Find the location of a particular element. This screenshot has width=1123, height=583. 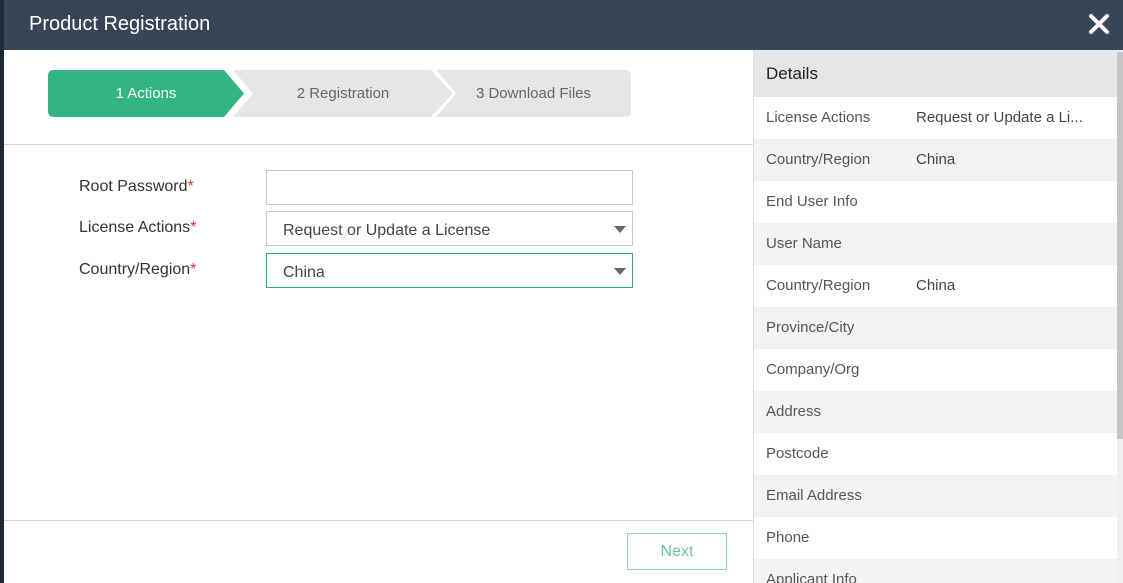

step-registration: 2 Registration is located at coordinates (343, 93).